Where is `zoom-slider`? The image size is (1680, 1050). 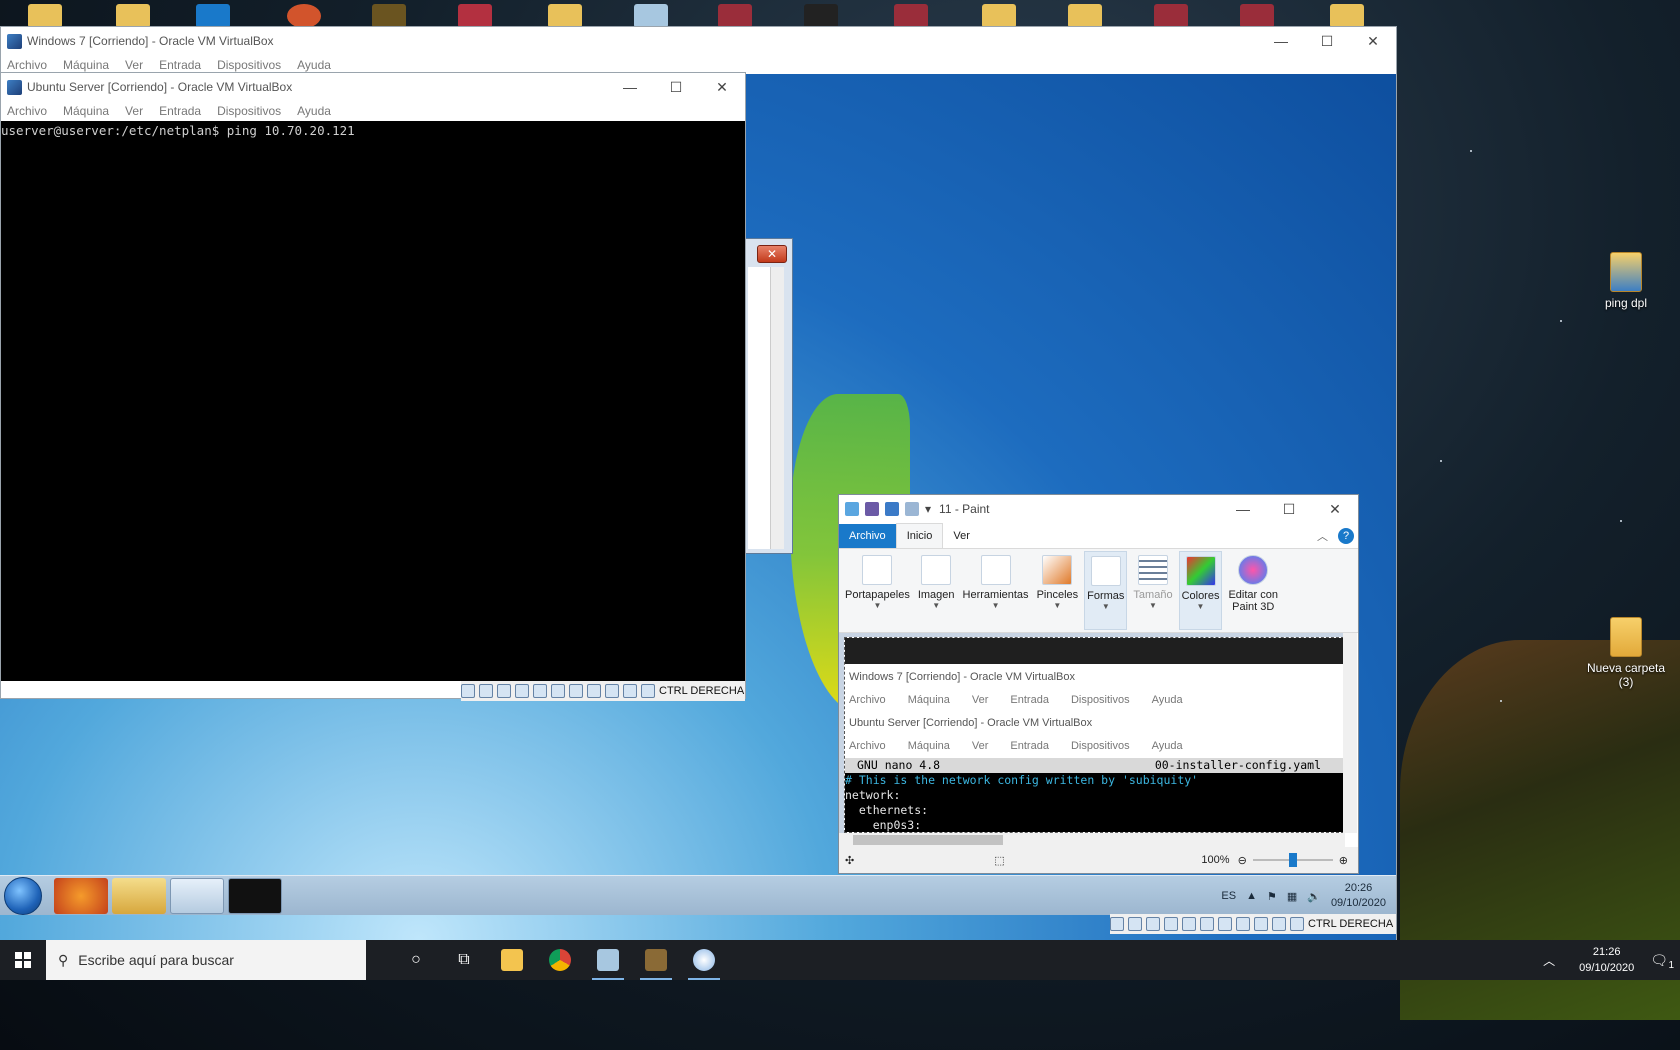
zoom-slider is located at coordinates (1292, 860).